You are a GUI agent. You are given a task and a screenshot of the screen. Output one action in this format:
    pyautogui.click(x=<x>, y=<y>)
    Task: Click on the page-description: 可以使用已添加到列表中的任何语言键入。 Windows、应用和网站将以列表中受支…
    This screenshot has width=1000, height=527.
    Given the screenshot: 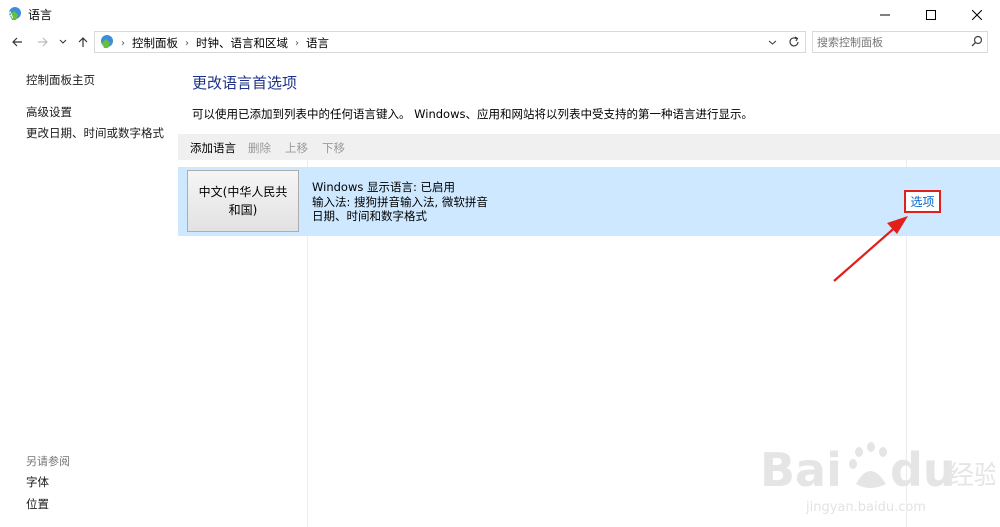 What is the action you would take?
    pyautogui.click(x=472, y=114)
    